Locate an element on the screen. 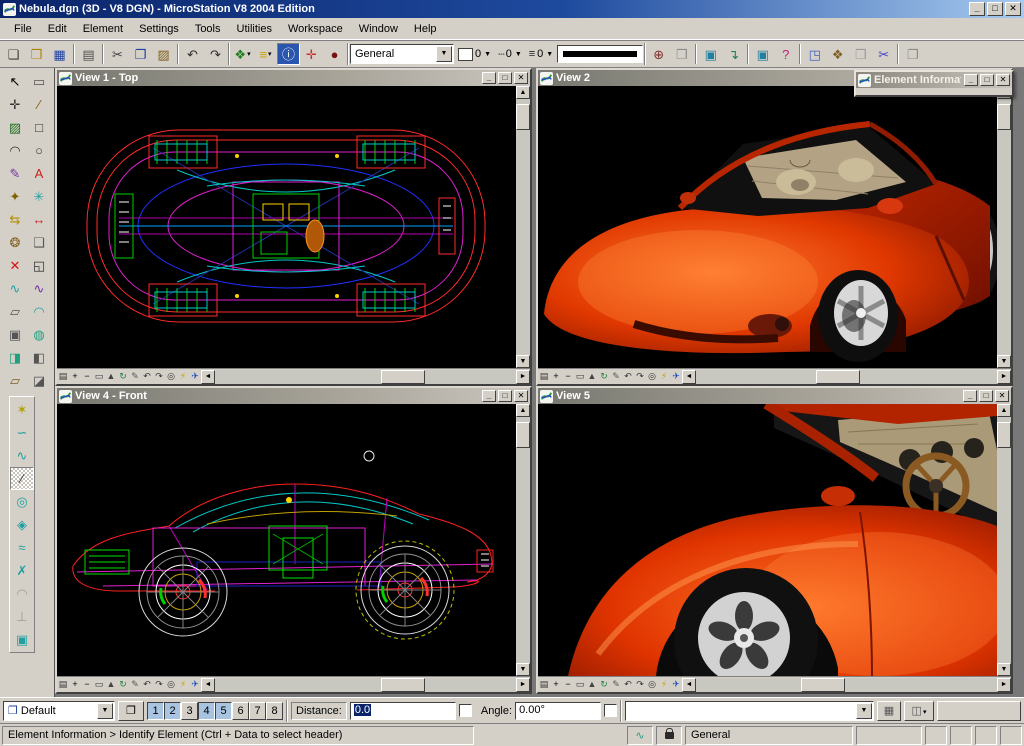 Image resolution: width=1024 pixels, height=746 pixels. clip-volume-button: ✂ is located at coordinates (883, 54).